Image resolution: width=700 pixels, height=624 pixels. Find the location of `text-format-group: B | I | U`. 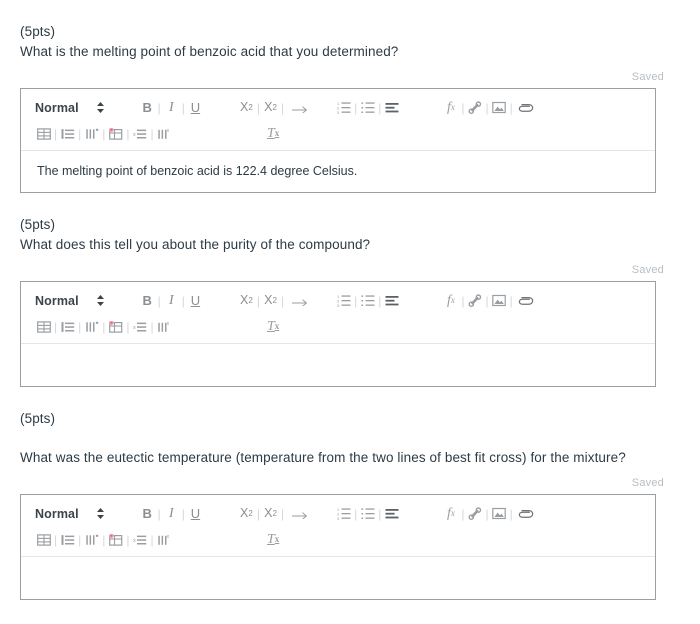

text-format-group: B | I | U is located at coordinates (171, 108).